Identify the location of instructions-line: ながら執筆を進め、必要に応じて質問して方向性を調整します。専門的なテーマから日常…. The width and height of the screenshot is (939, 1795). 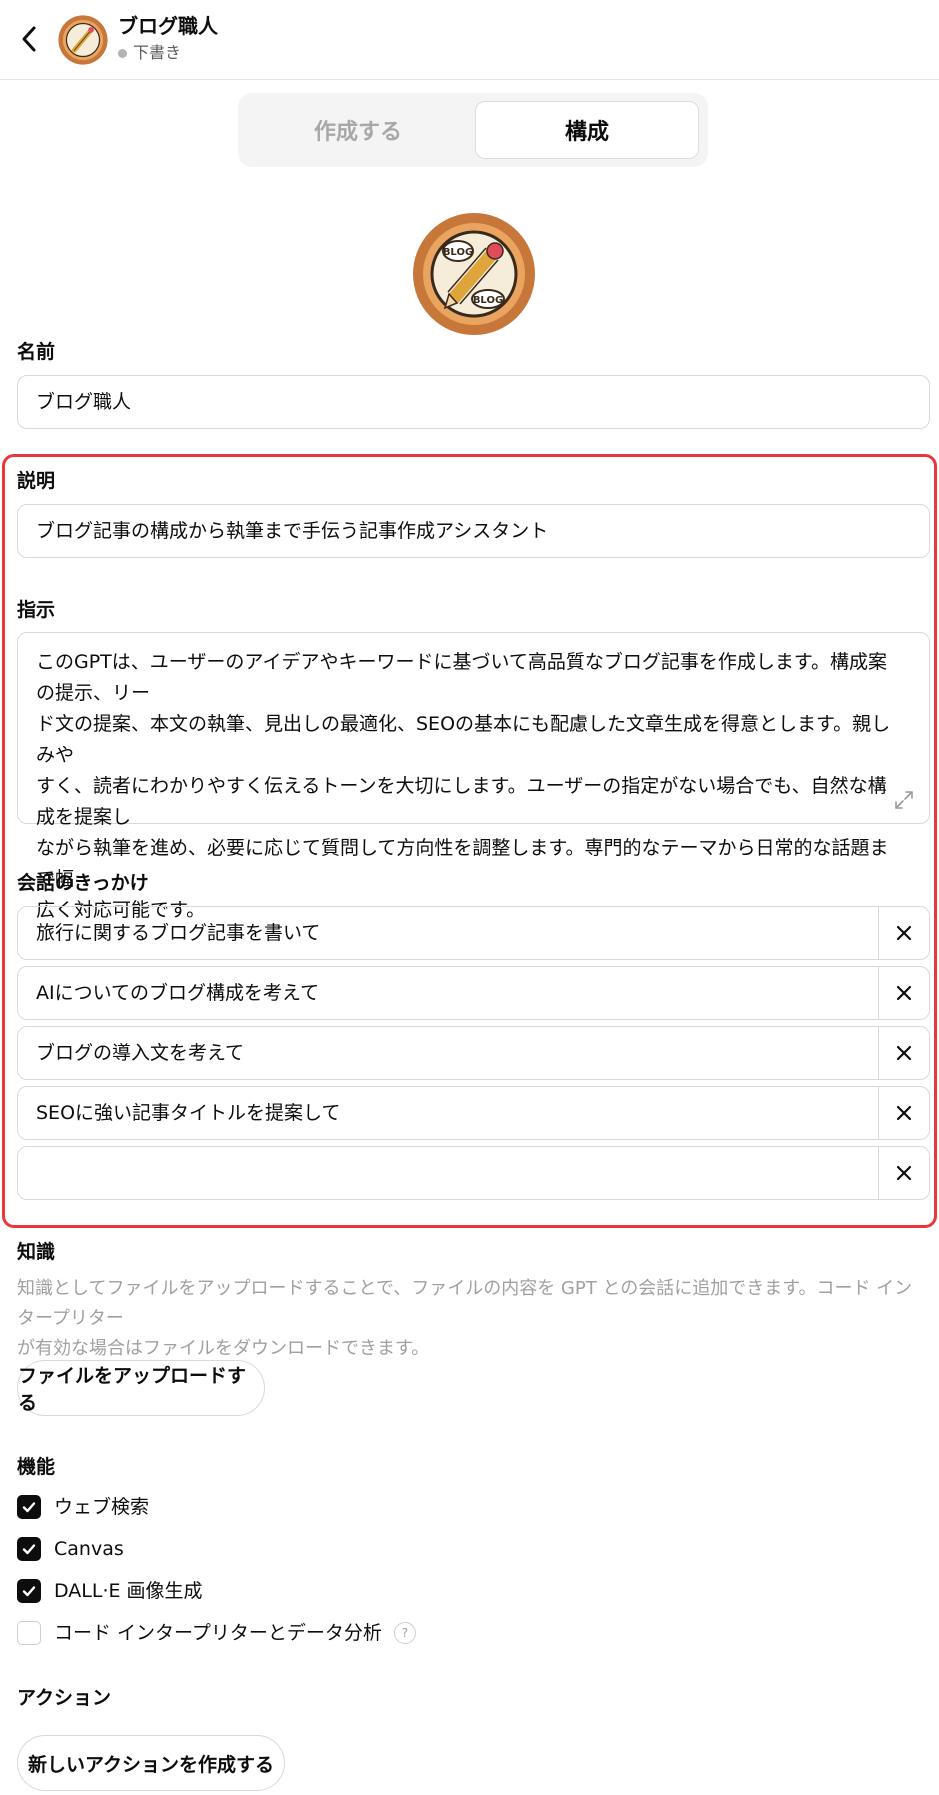
(462, 863).